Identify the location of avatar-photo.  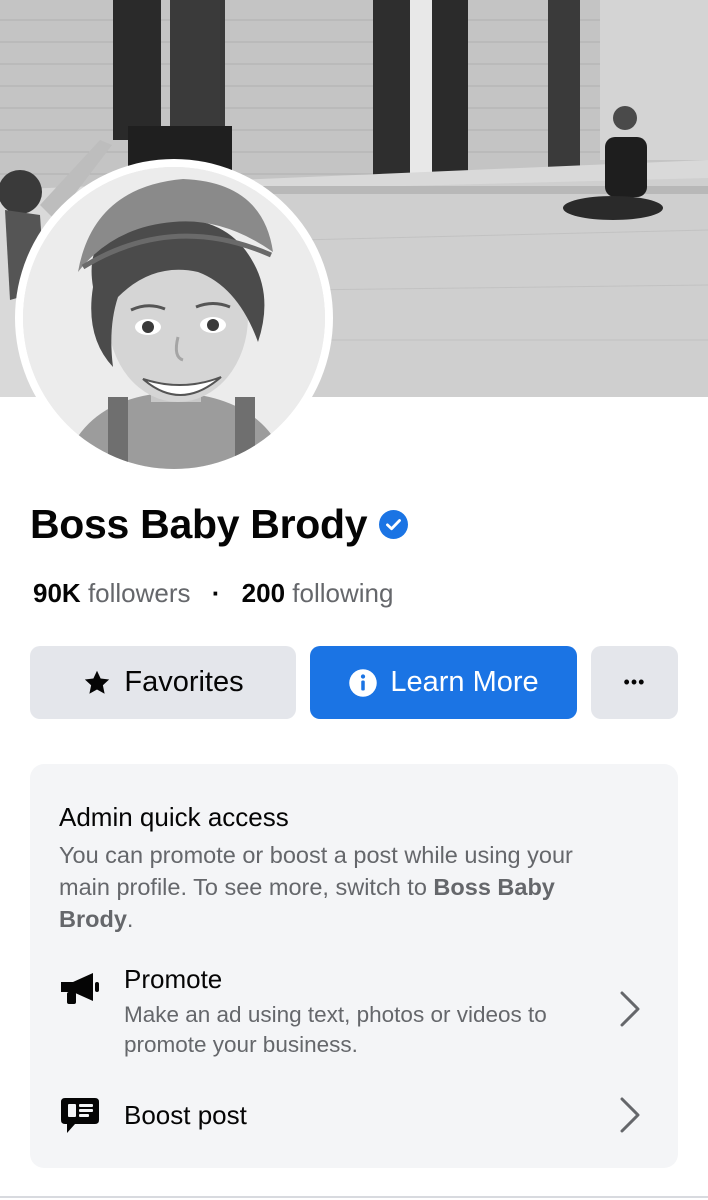
(174, 318).